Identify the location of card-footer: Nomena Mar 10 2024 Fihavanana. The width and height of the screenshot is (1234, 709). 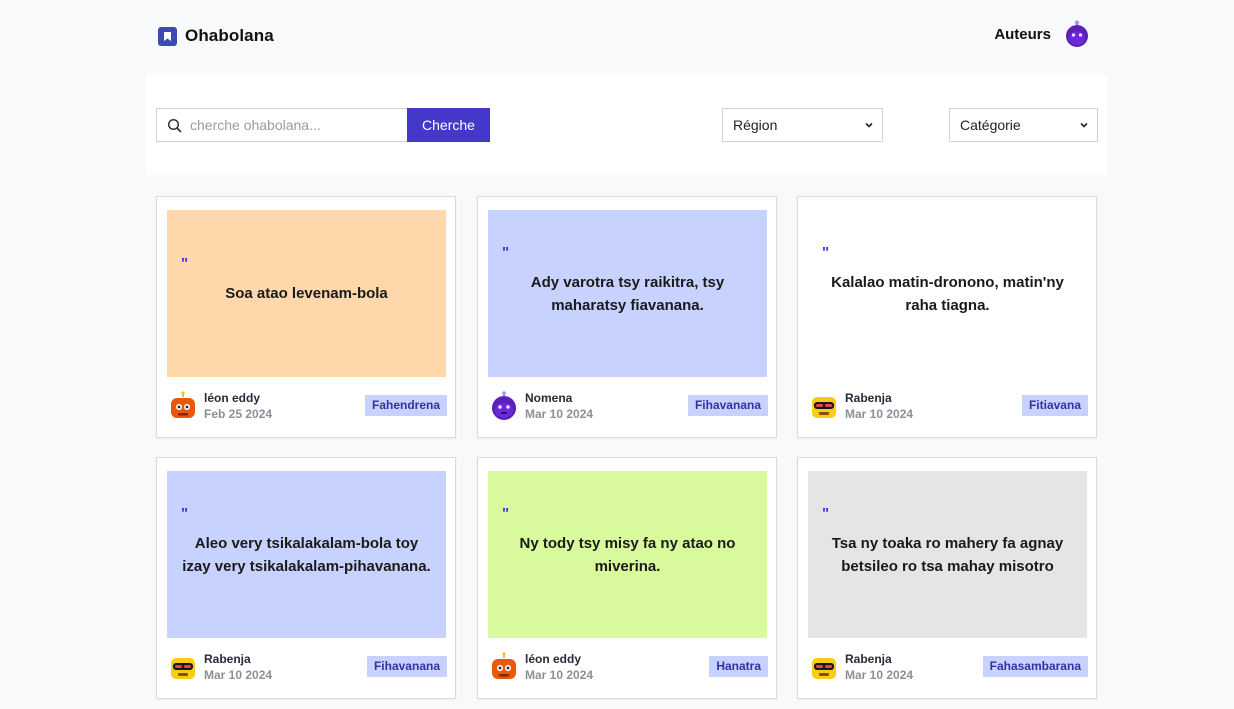
(628, 405).